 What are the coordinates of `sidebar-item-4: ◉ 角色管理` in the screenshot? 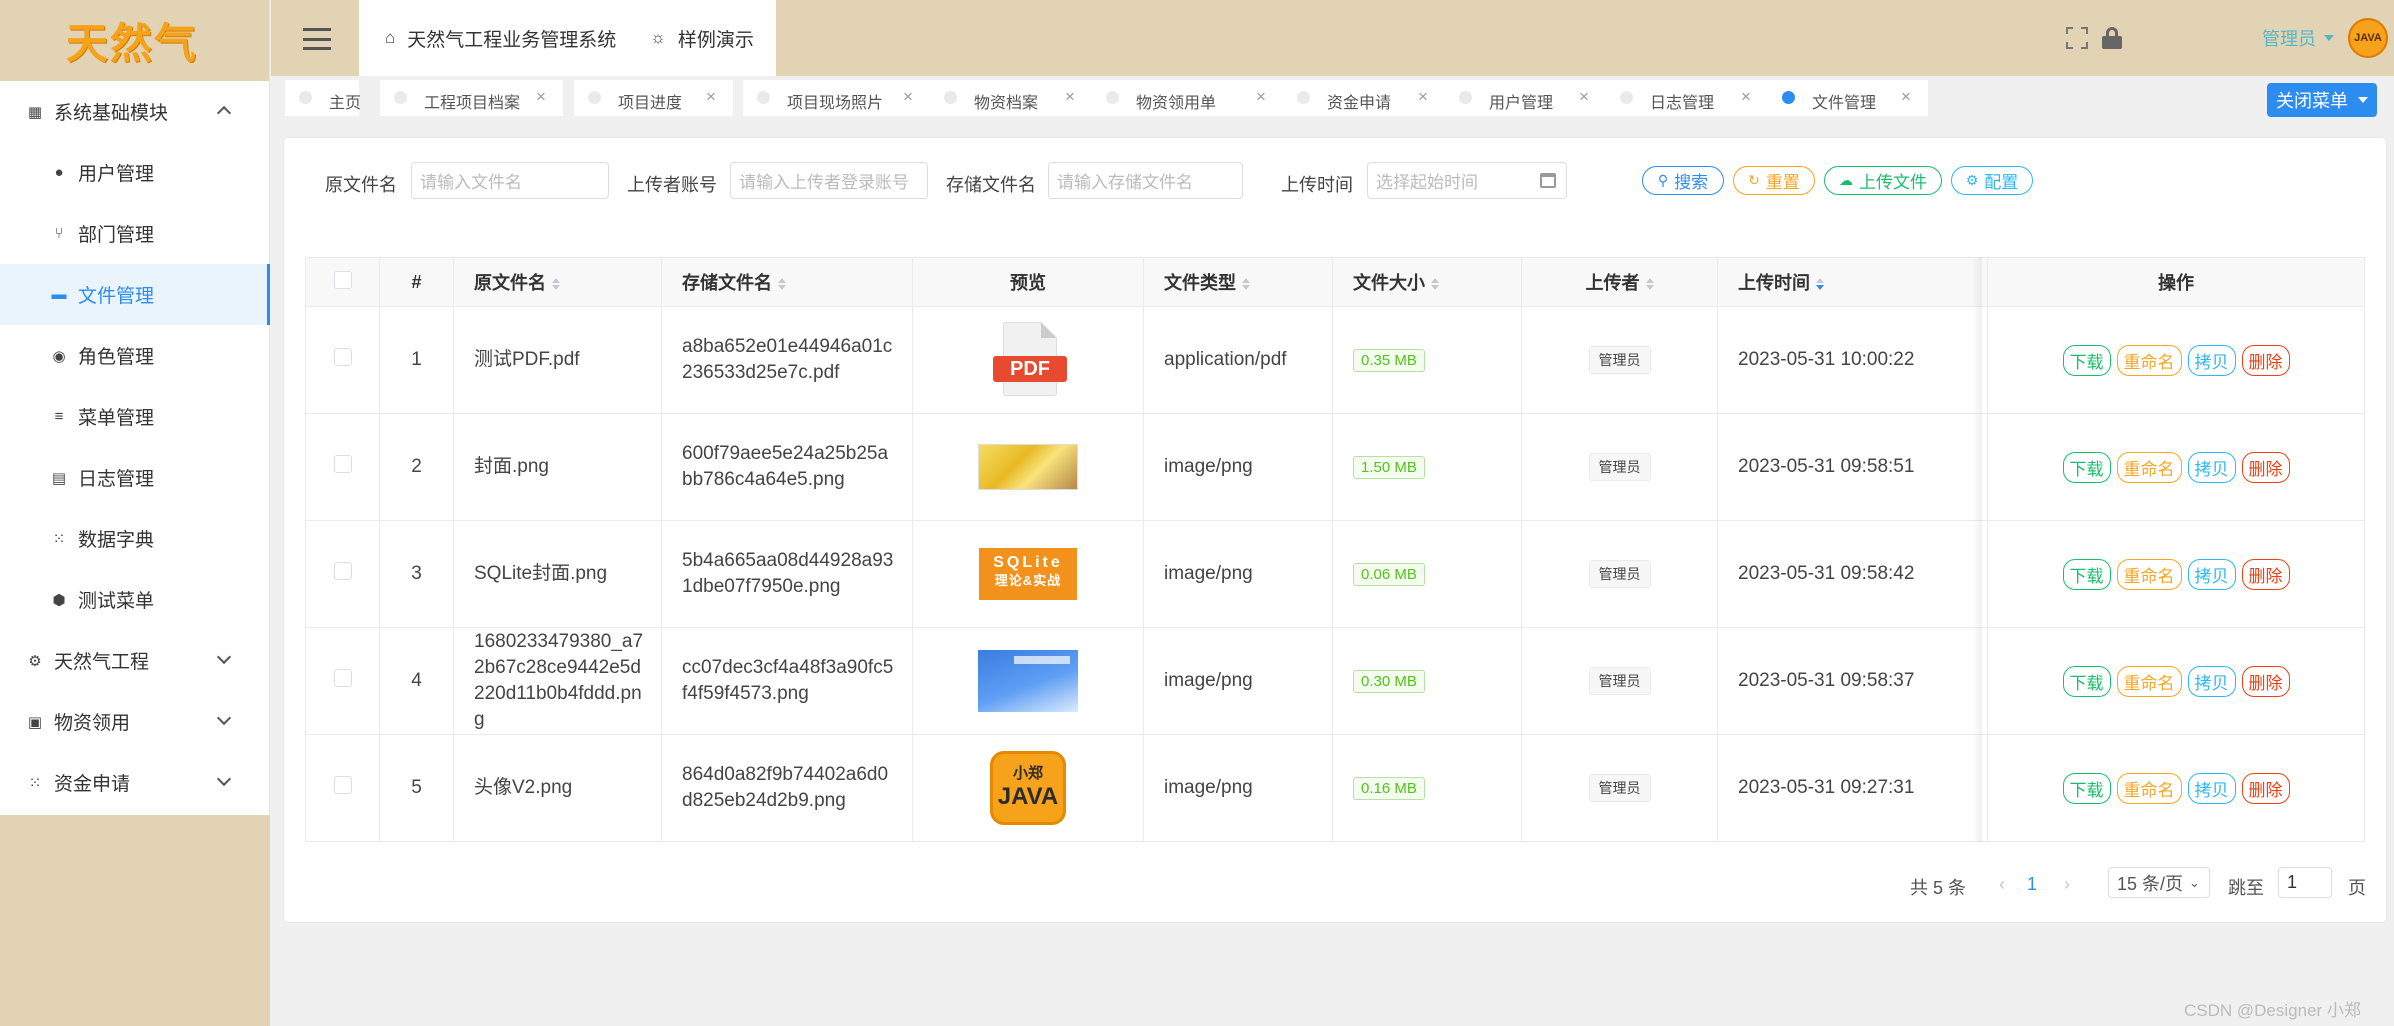 It's located at (134, 355).